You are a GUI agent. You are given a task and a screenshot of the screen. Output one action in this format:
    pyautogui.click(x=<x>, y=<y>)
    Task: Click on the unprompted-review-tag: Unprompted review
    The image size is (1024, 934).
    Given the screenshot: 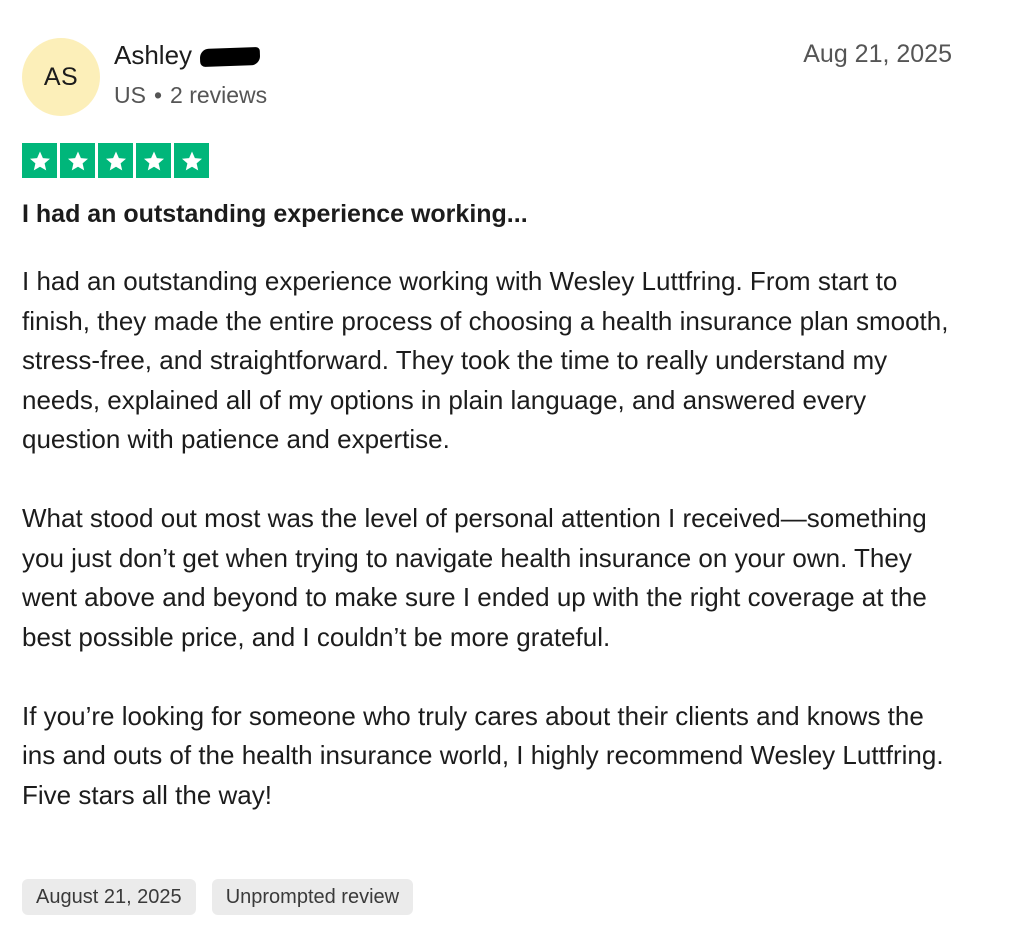 What is the action you would take?
    pyautogui.click(x=312, y=897)
    